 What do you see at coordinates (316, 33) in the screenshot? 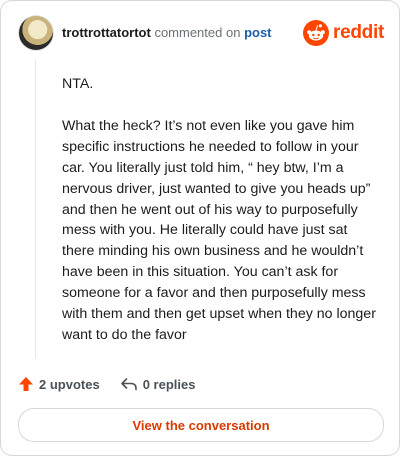
I see `reddit-alien-icon` at bounding box center [316, 33].